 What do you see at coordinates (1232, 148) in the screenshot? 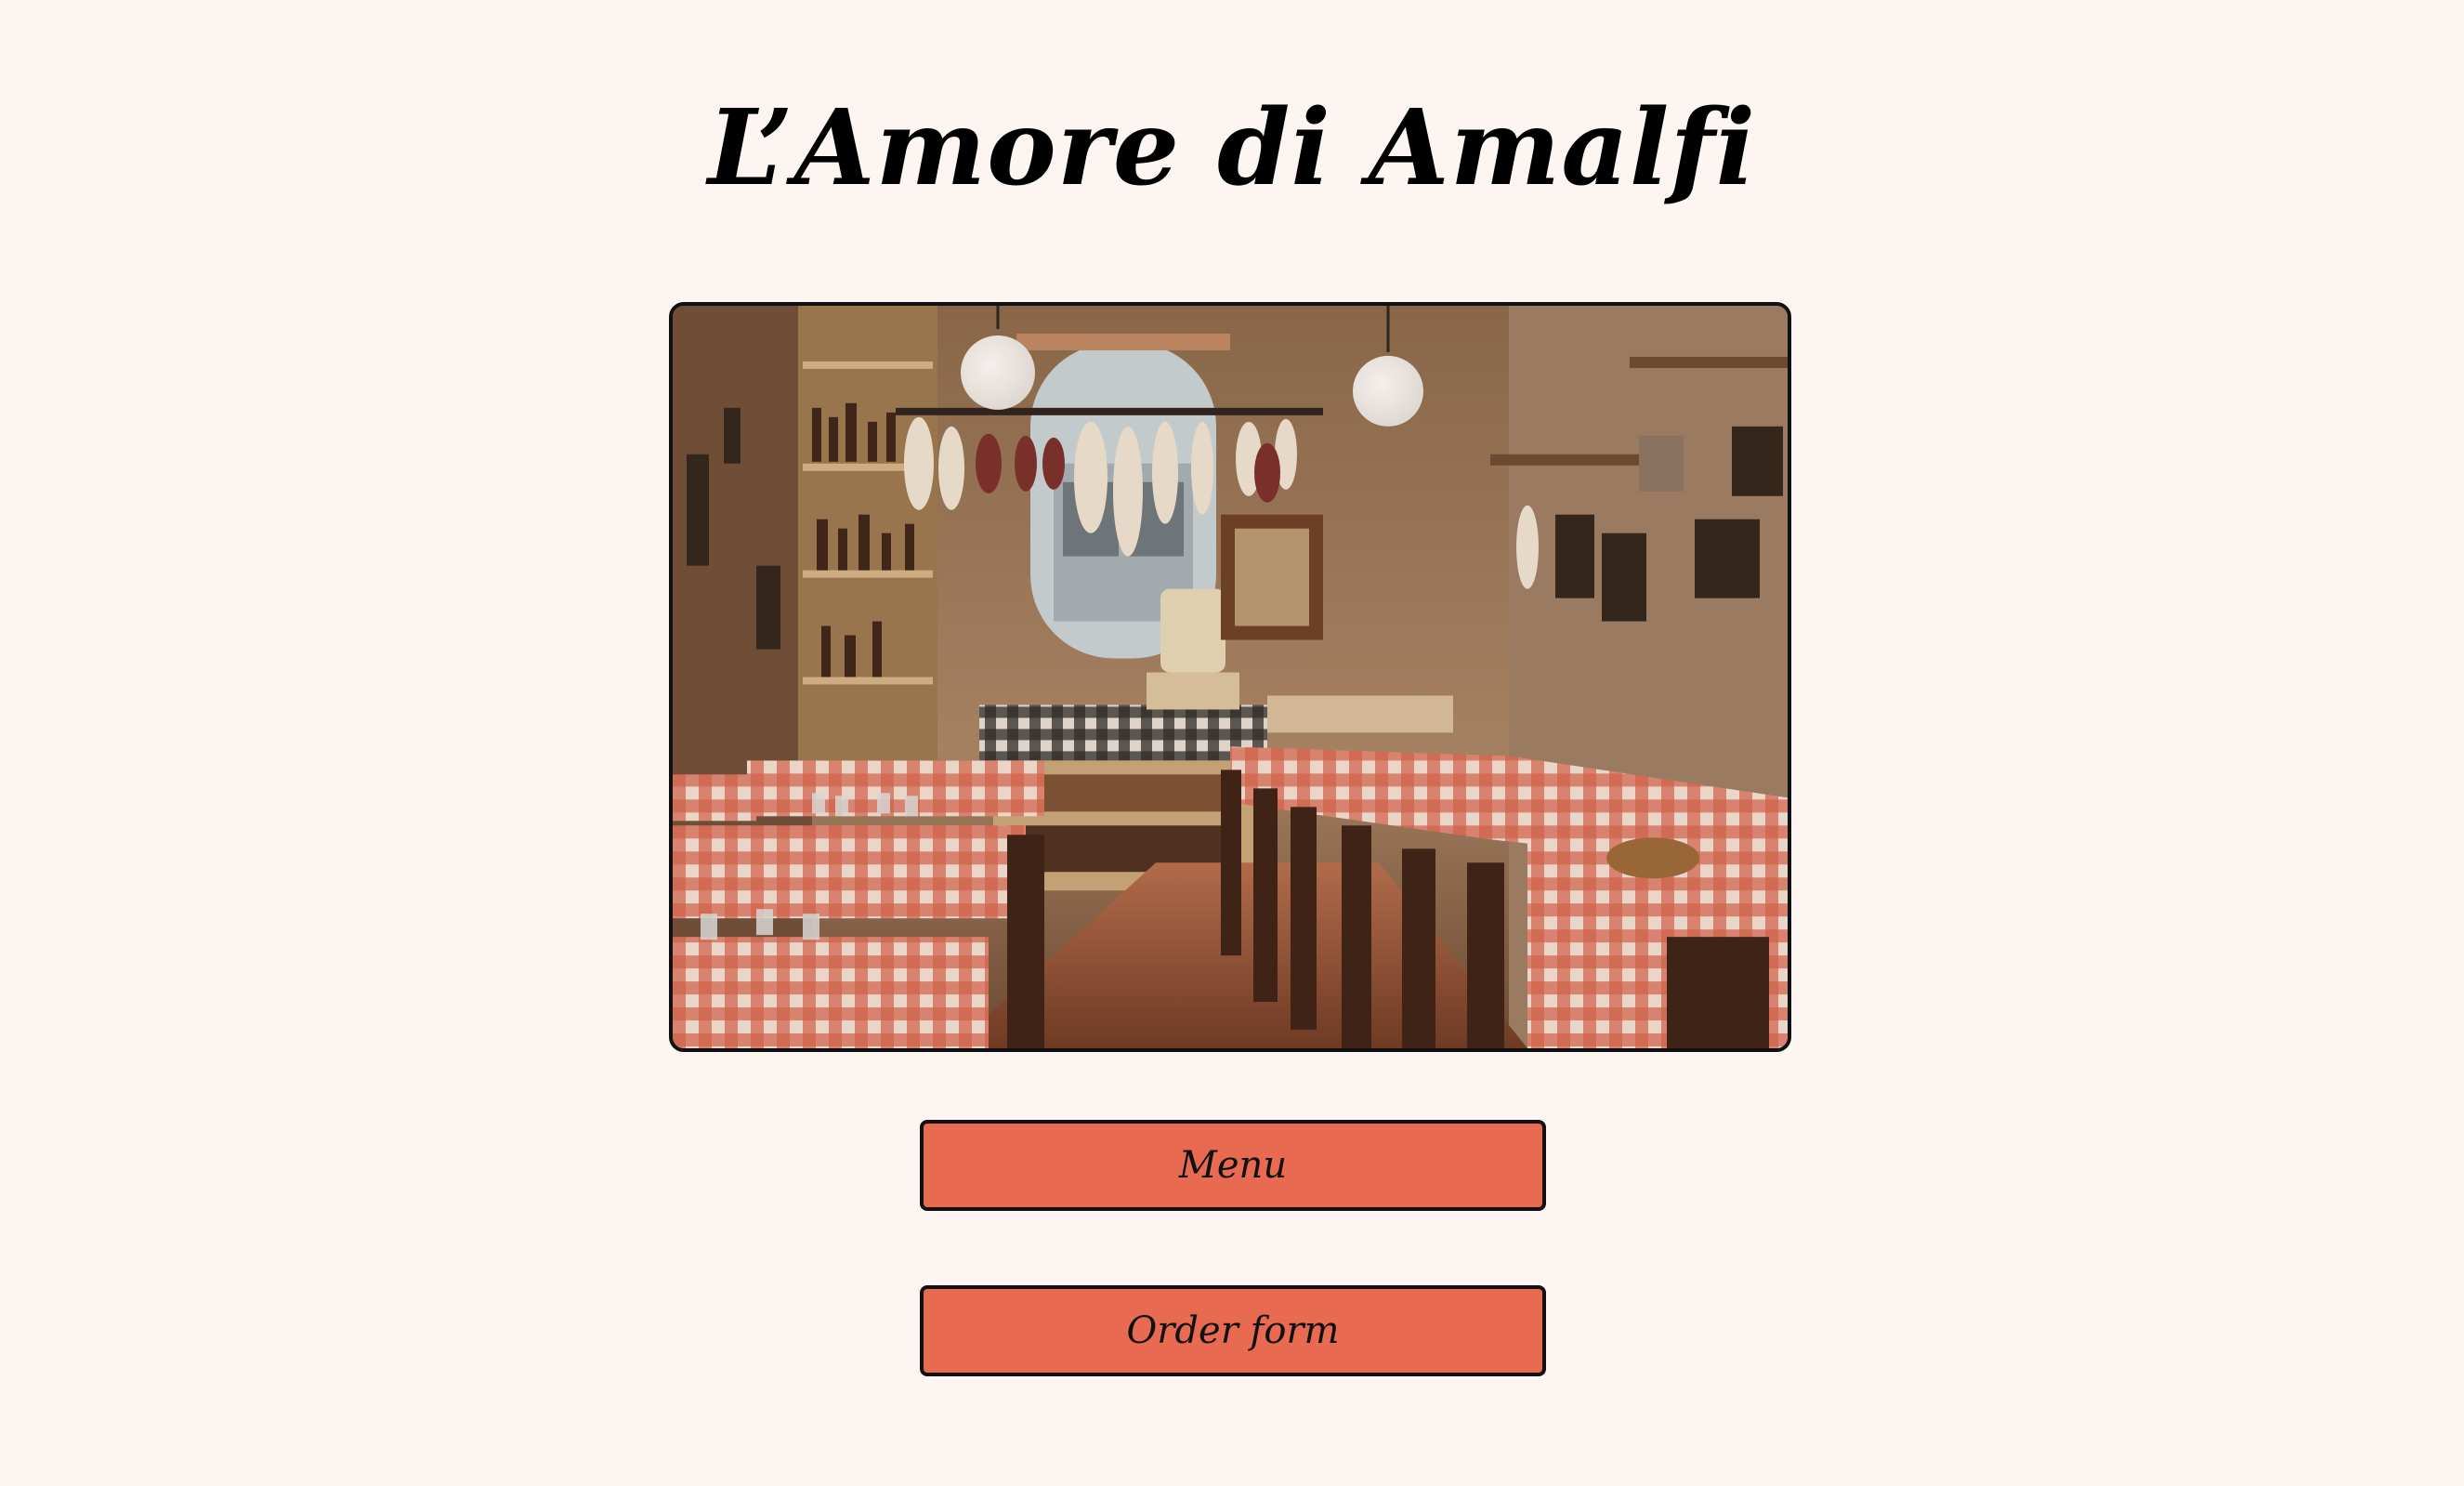
I see `page-title: L’Amore di Amalfi` at bounding box center [1232, 148].